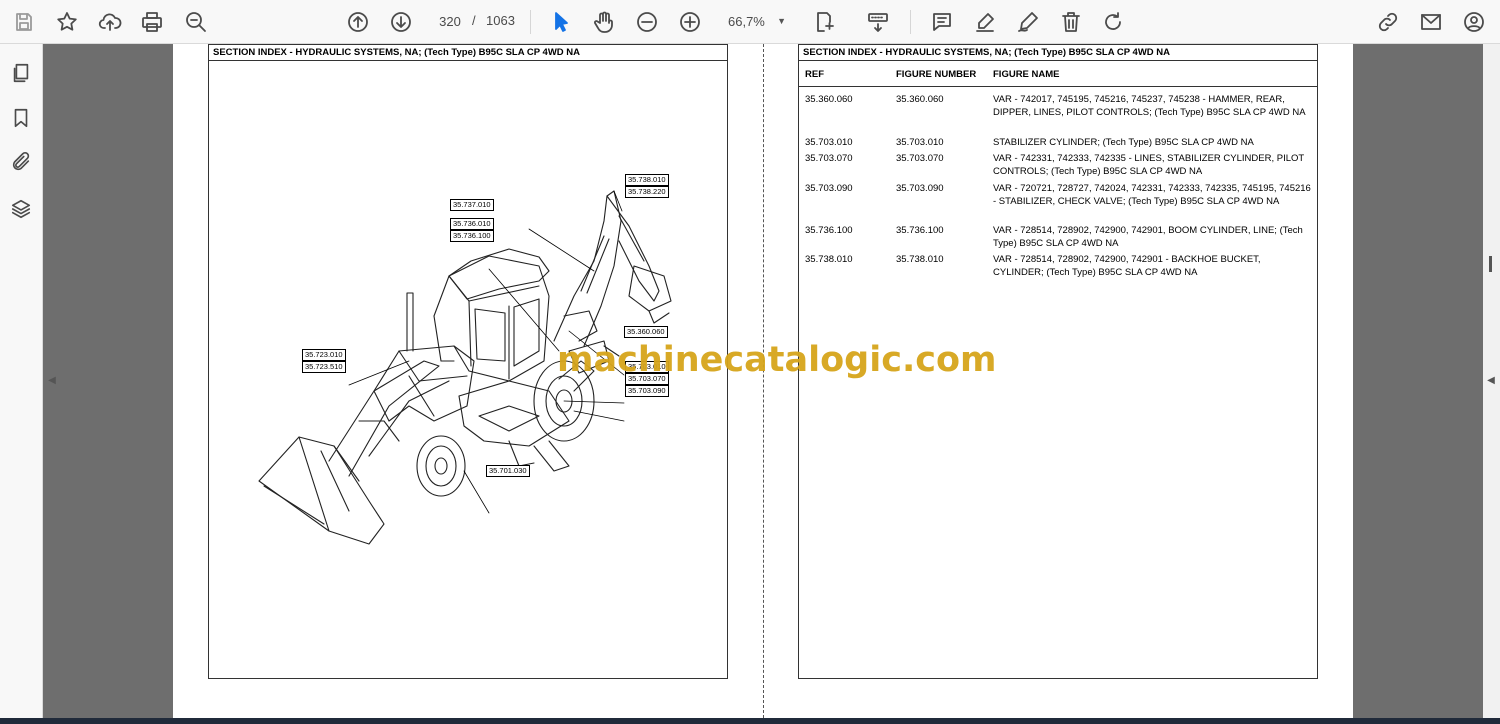 The image size is (1500, 724). I want to click on email-icon, so click(1431, 22).